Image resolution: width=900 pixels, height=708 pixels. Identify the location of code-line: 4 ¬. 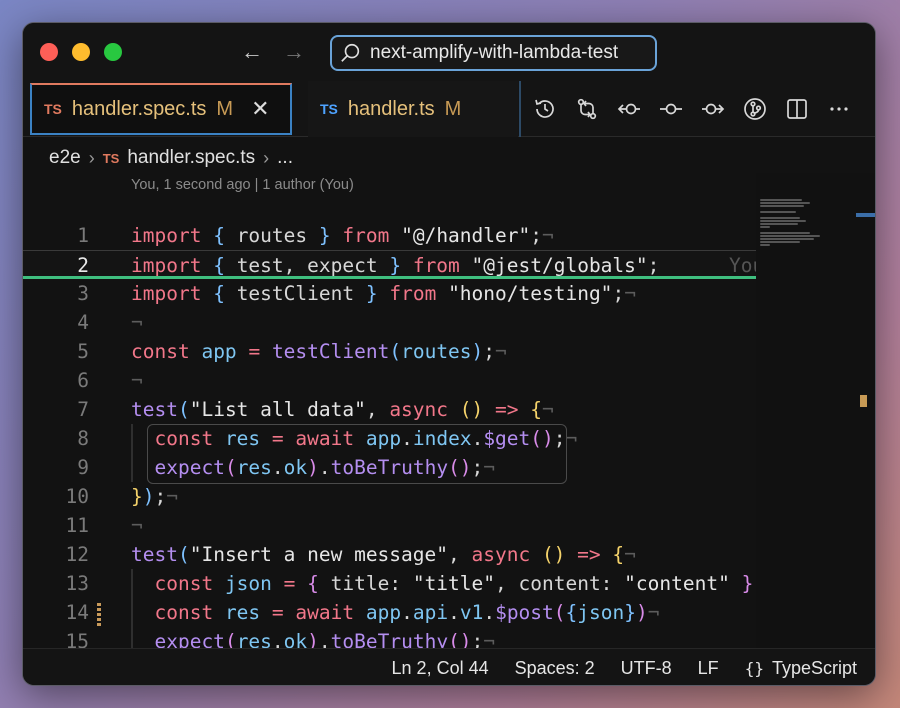
(389, 322).